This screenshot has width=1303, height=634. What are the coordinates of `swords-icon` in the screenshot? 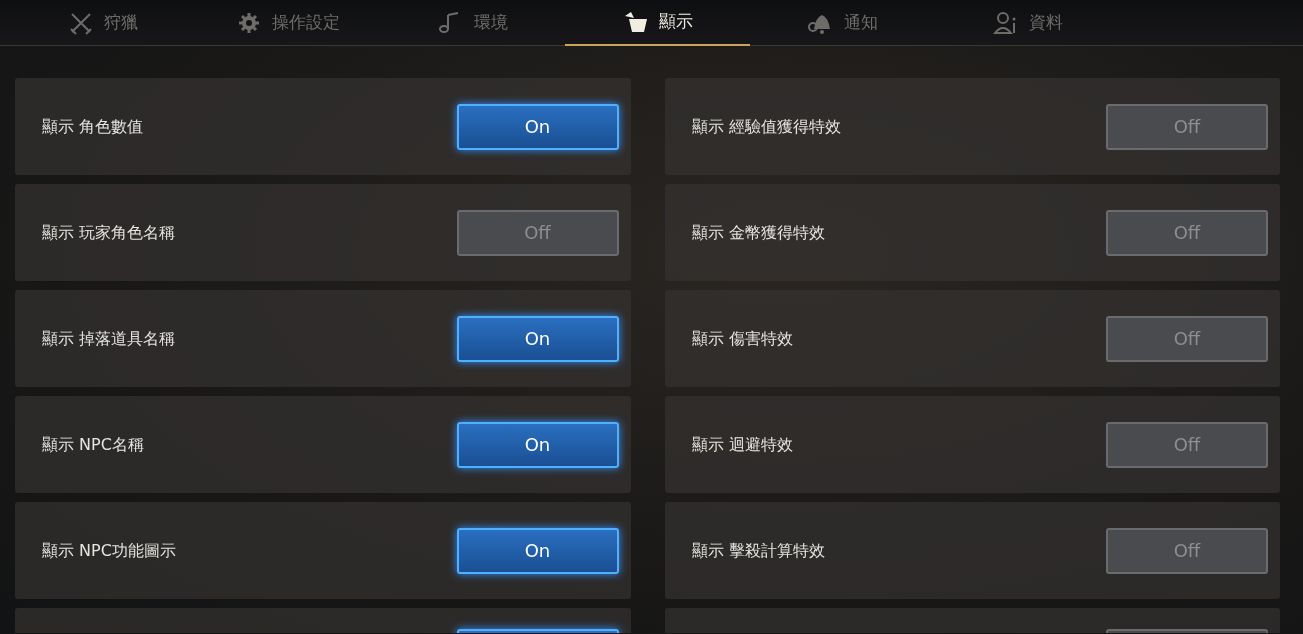 It's located at (80, 23).